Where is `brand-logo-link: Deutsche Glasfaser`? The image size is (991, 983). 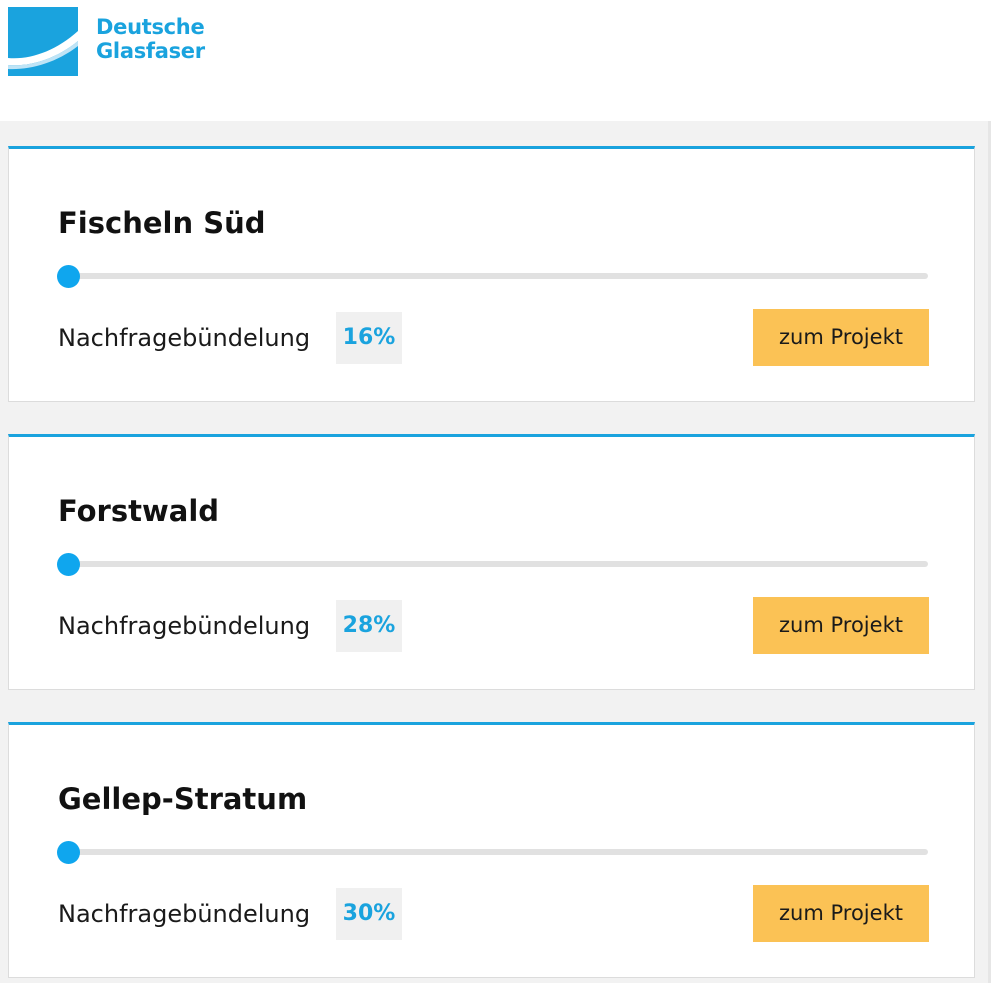 brand-logo-link: Deutsche Glasfaser is located at coordinates (106, 41).